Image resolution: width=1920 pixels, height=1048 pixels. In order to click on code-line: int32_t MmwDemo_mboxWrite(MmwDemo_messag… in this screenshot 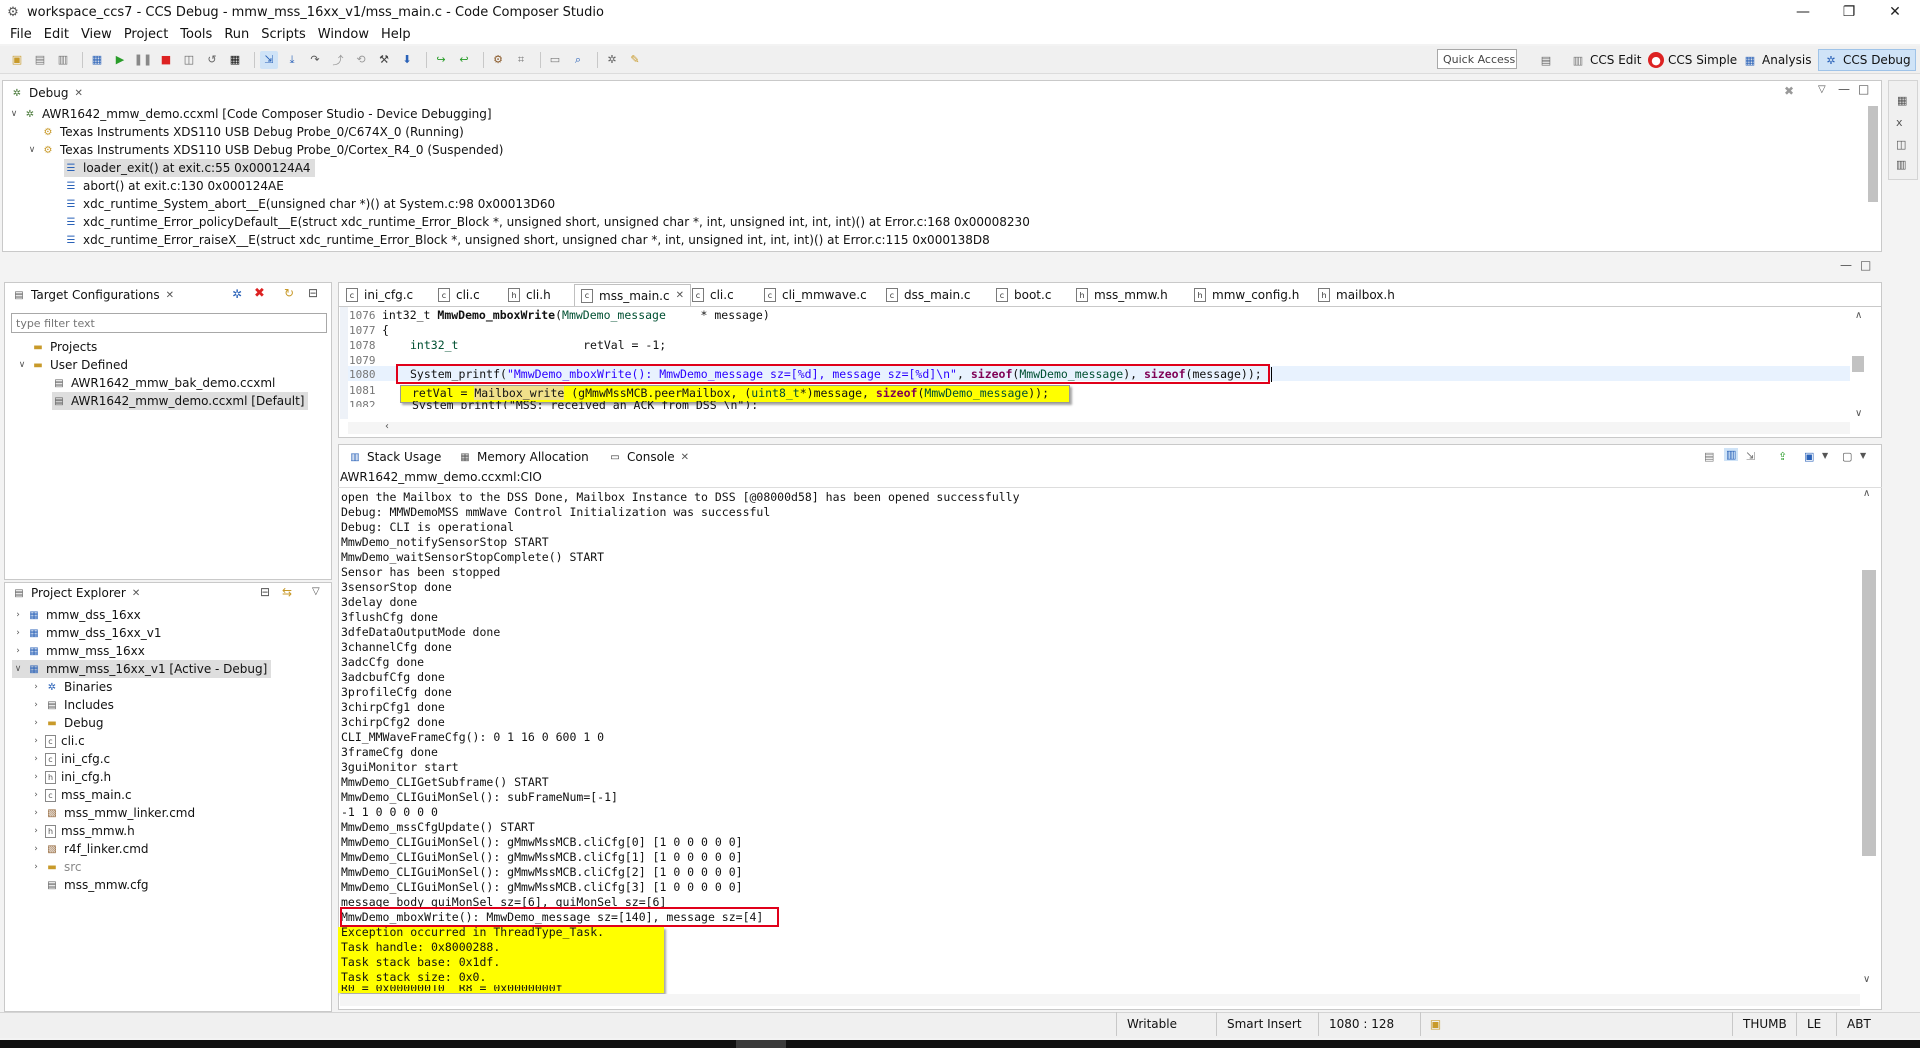, I will do `click(576, 315)`.